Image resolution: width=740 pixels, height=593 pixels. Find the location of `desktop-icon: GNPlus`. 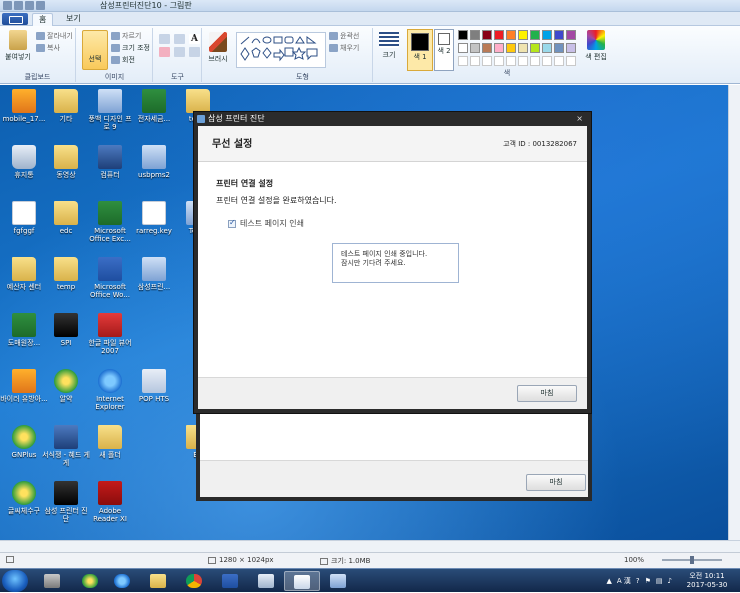

desktop-icon: GNPlus is located at coordinates (24, 442).